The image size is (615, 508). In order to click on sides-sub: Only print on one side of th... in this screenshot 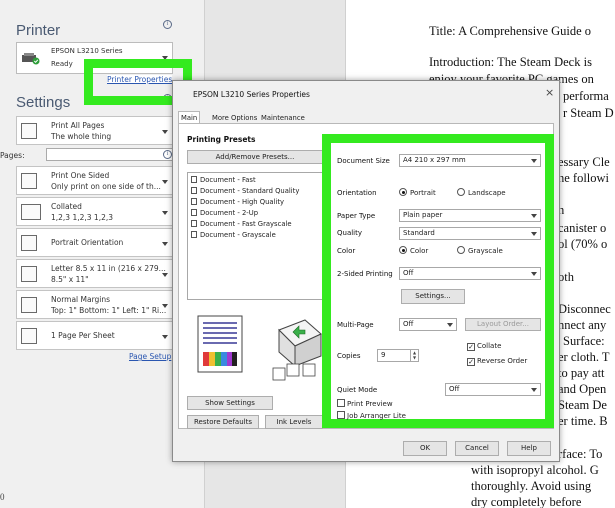, I will do `click(106, 186)`.